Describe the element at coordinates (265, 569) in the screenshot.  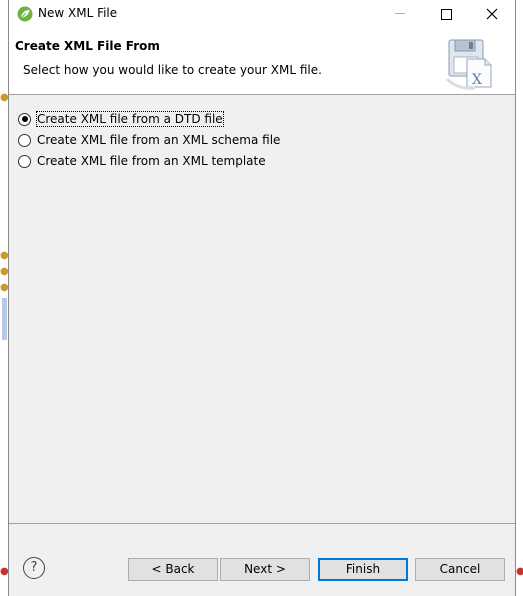
I see `next-button: Next >` at that location.